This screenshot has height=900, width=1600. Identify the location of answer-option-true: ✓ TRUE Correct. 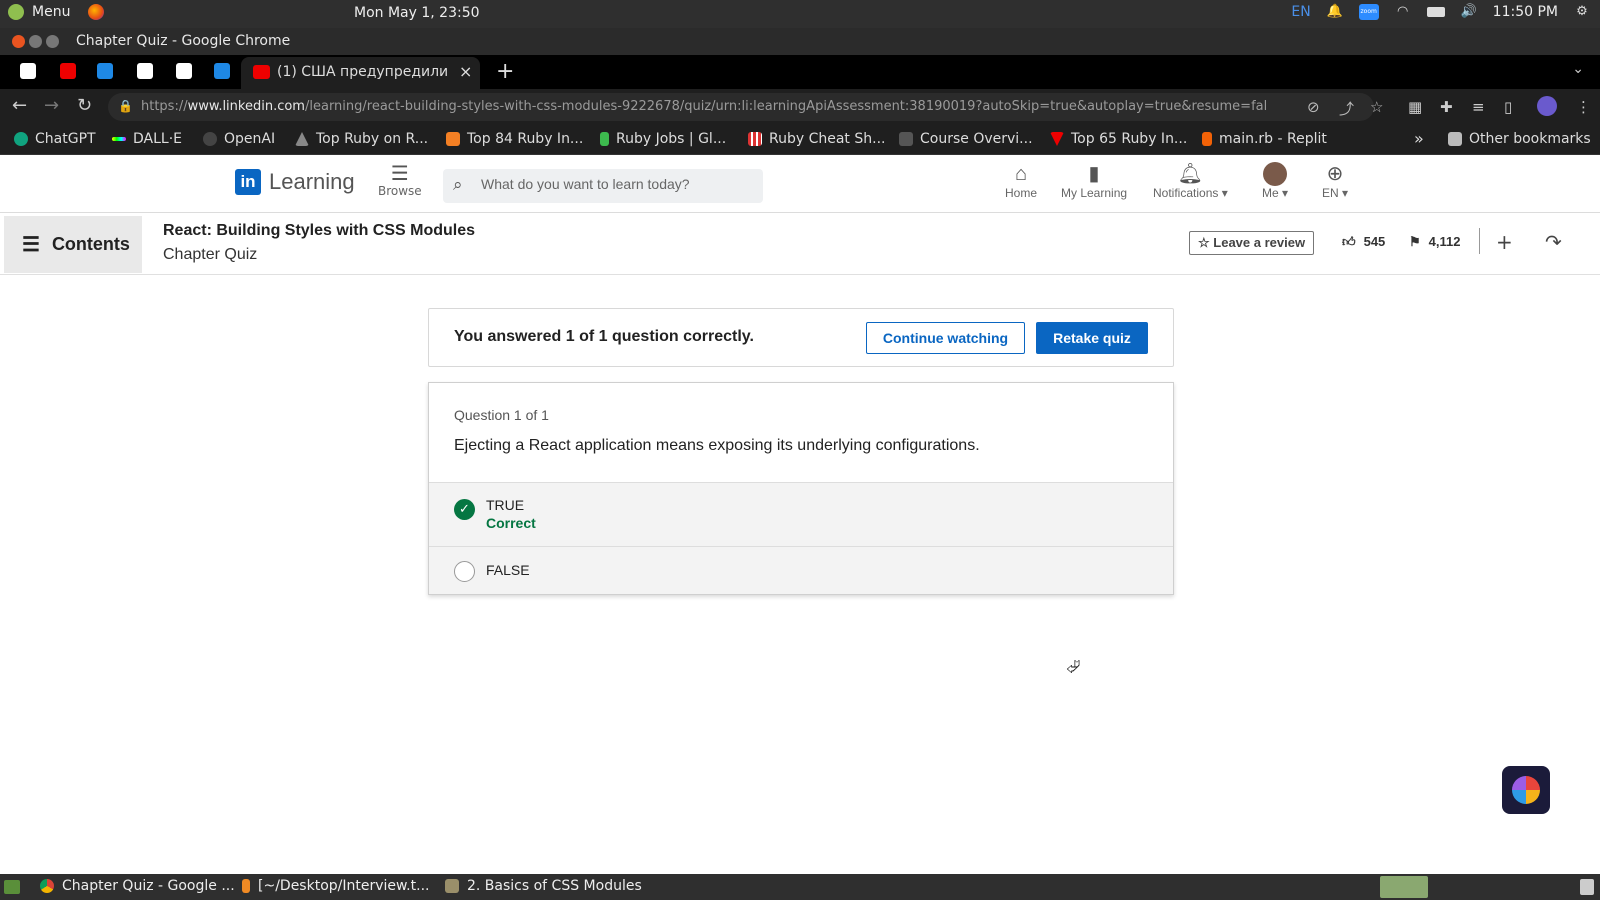
(801, 514).